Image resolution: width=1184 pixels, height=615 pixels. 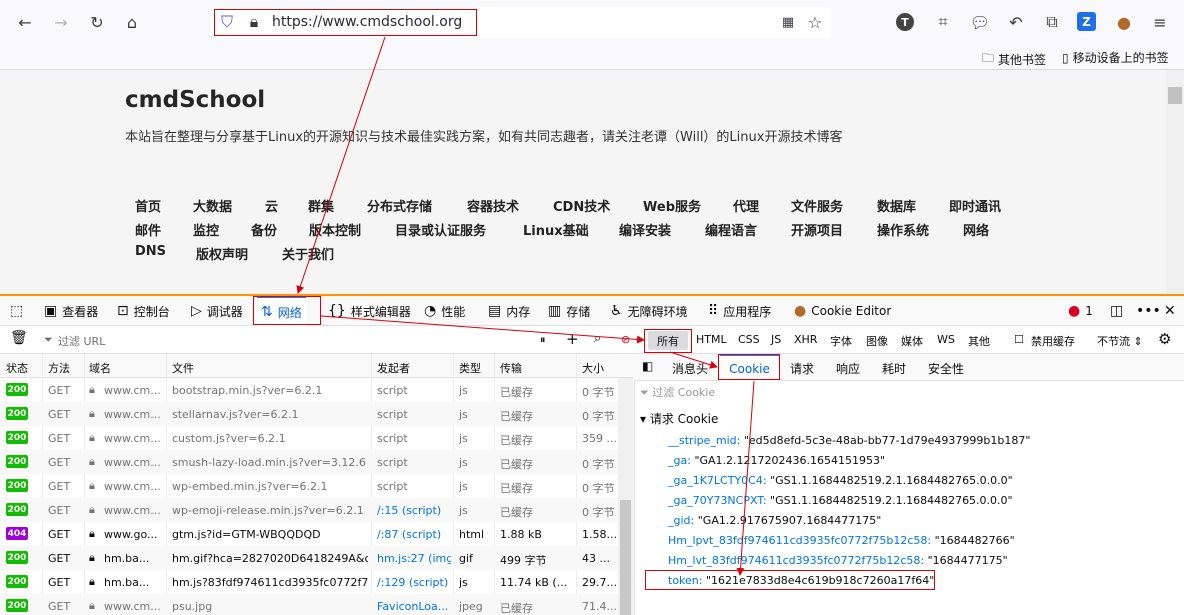 I want to click on tab-request: 请求, so click(x=802, y=368).